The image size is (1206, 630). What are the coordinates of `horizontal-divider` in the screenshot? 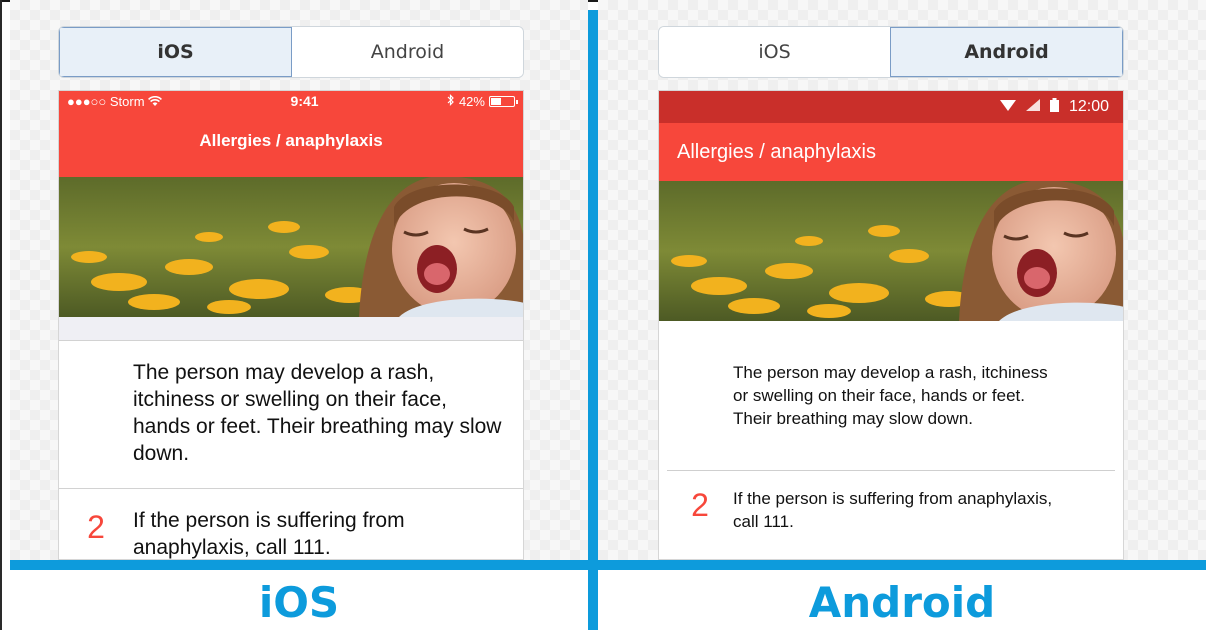 It's located at (608, 565).